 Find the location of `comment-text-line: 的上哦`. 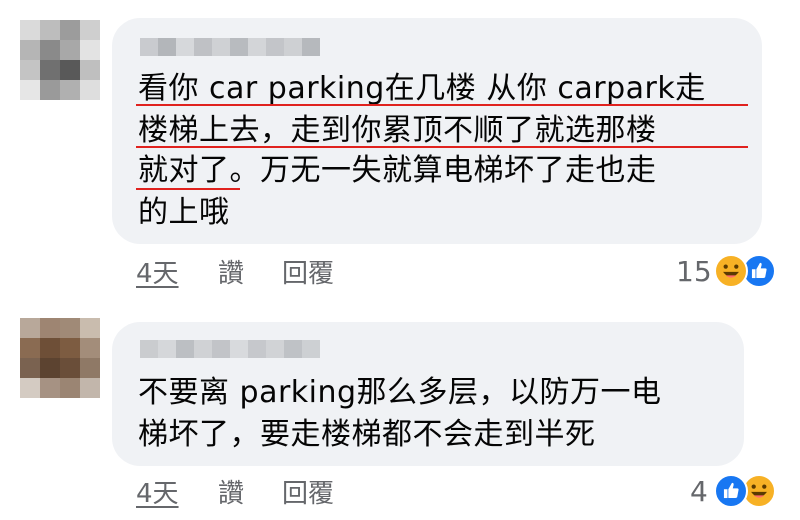

comment-text-line: 的上哦 is located at coordinates (184, 212).